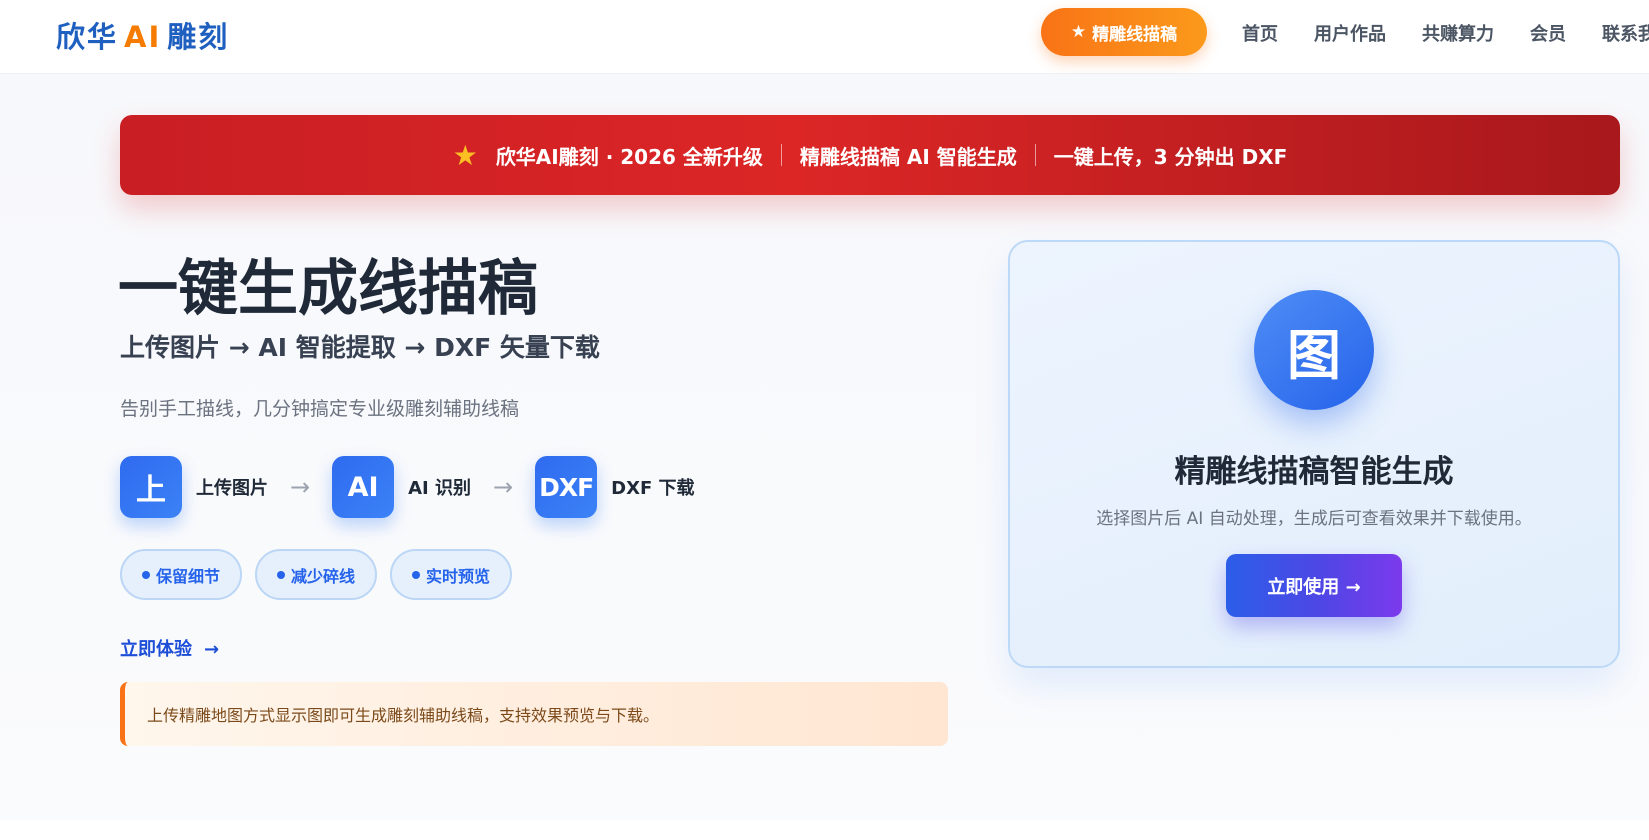 This screenshot has height=840, width=1649. Describe the element at coordinates (328, 289) in the screenshot. I see `hero-title: 一键生成线描稿` at that location.